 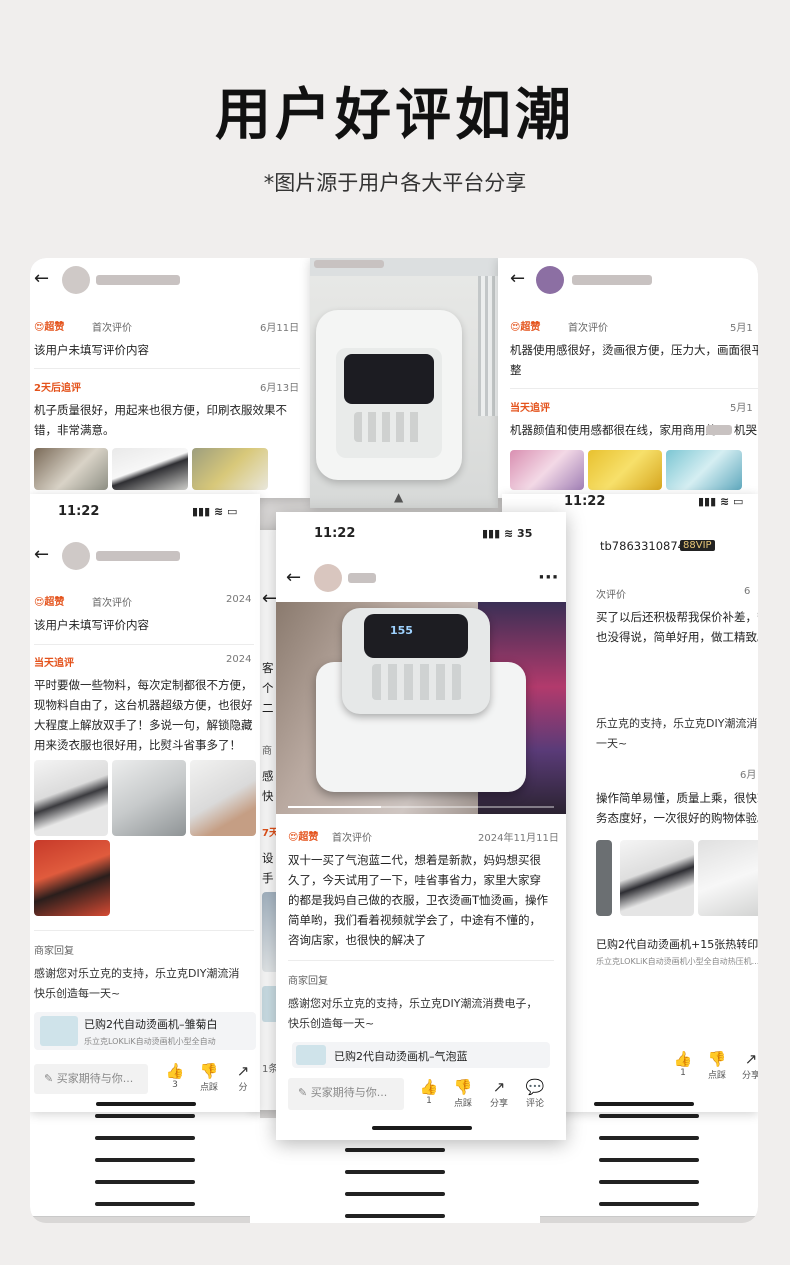 I want to click on review-photo-main: 155, so click(x=421, y=708).